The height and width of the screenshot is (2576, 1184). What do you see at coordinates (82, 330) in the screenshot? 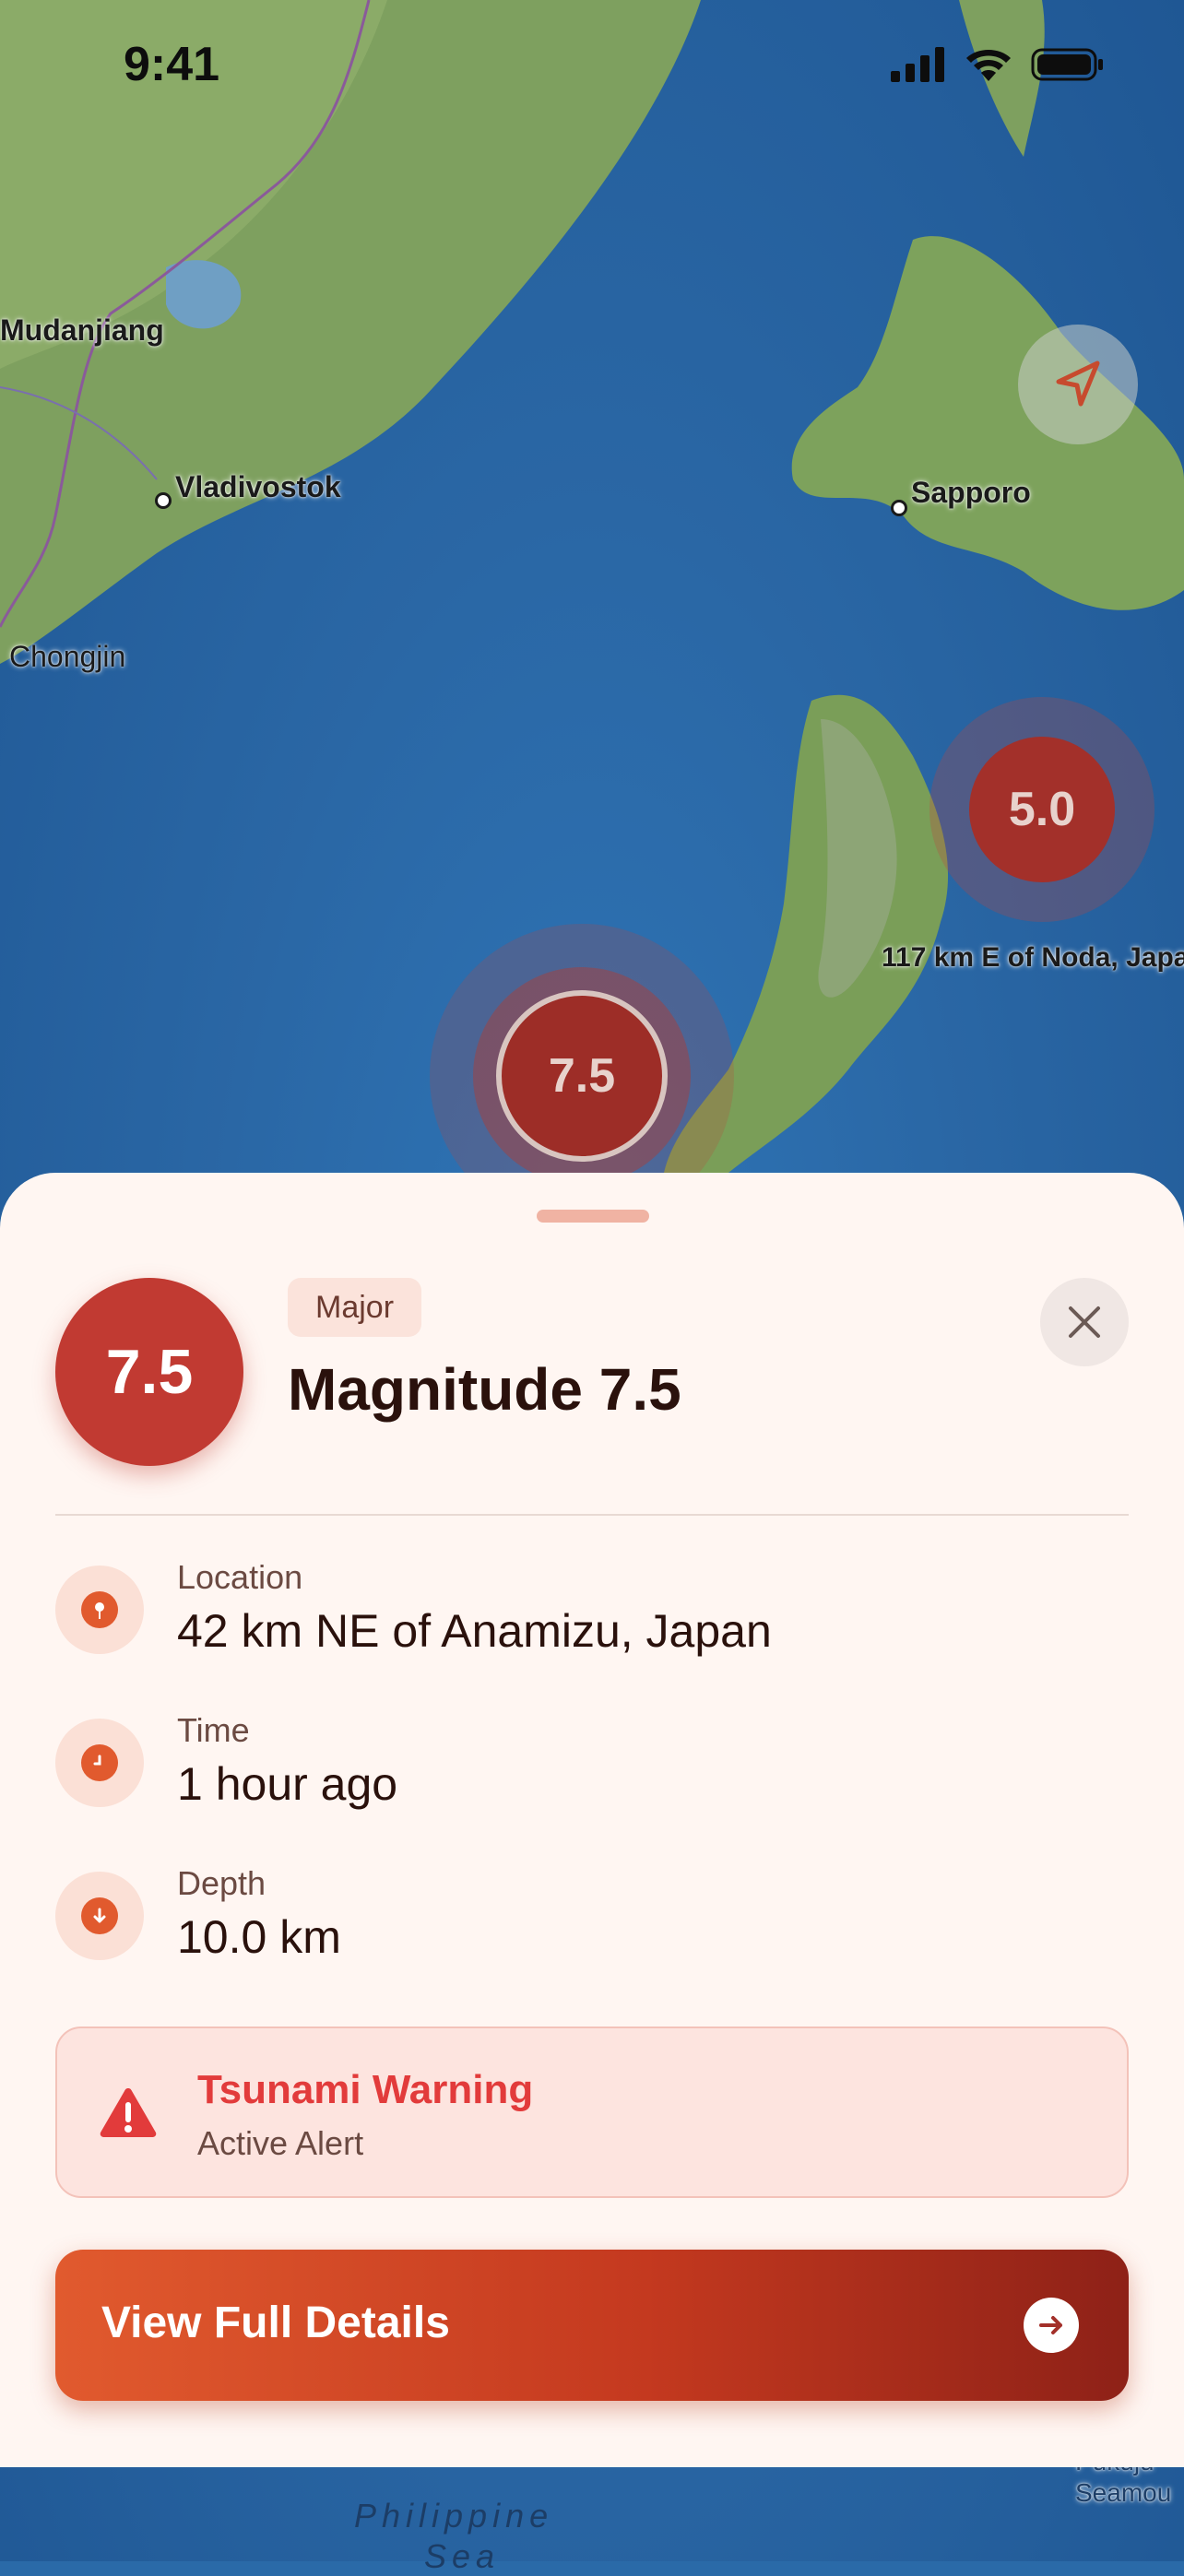
I see `map-label-mudanjiang: Mudanjiang` at bounding box center [82, 330].